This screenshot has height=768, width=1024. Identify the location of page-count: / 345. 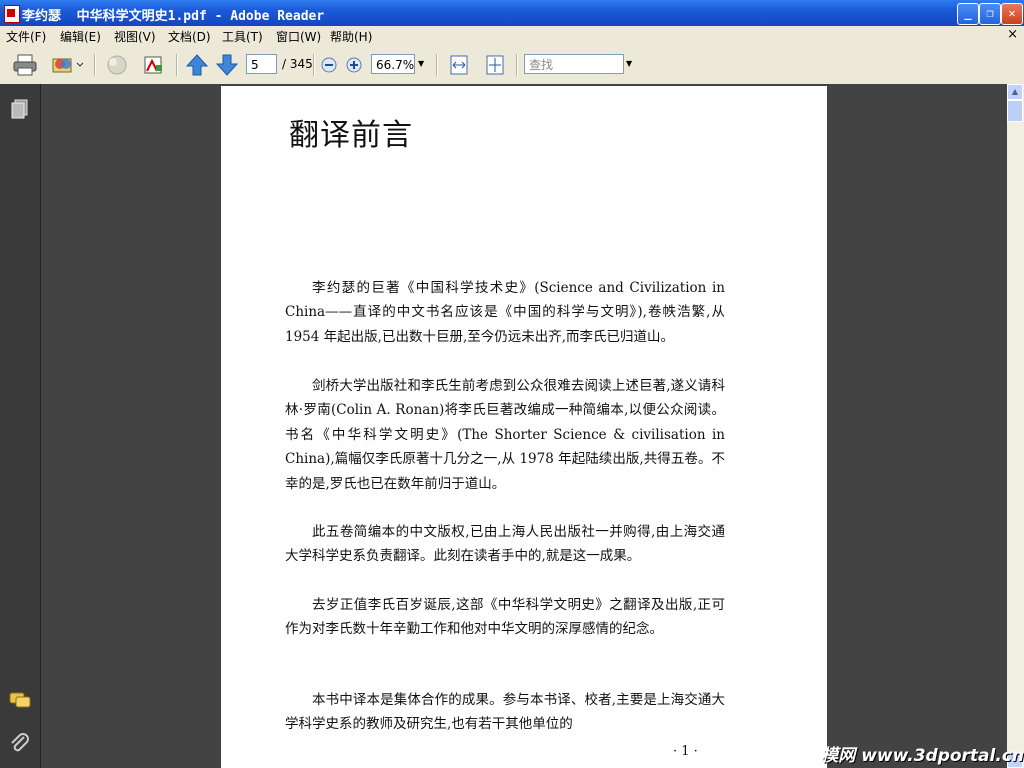
(297, 64).